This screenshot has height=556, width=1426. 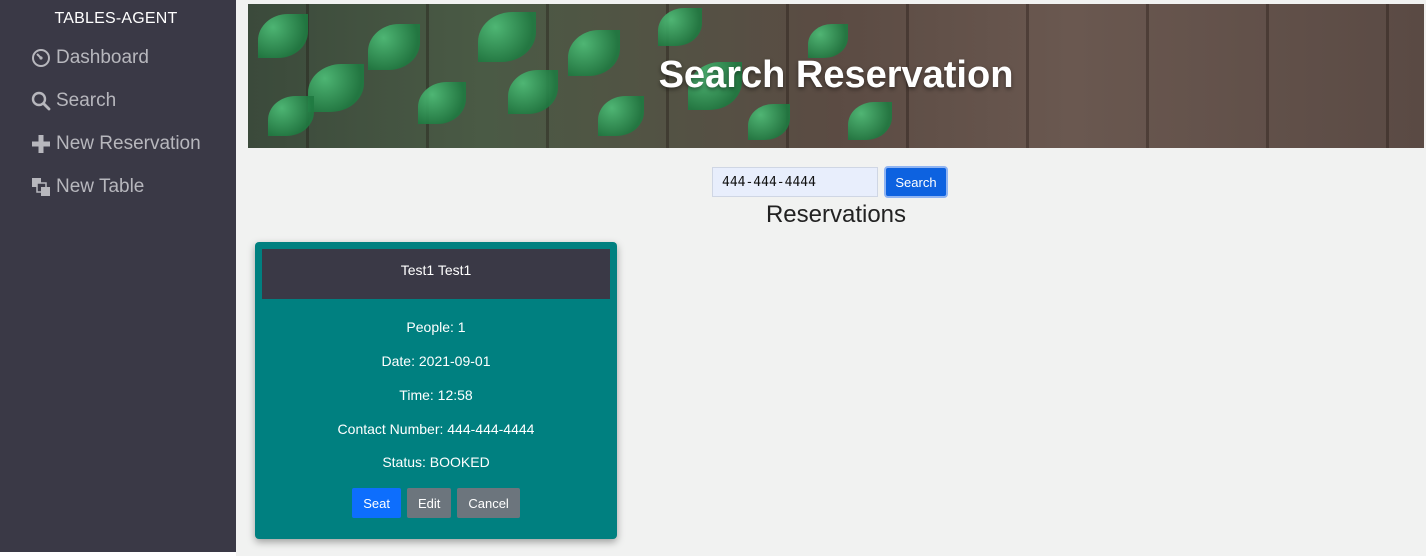 I want to click on reservation-date: Date: 2021-09-01, so click(x=436, y=361).